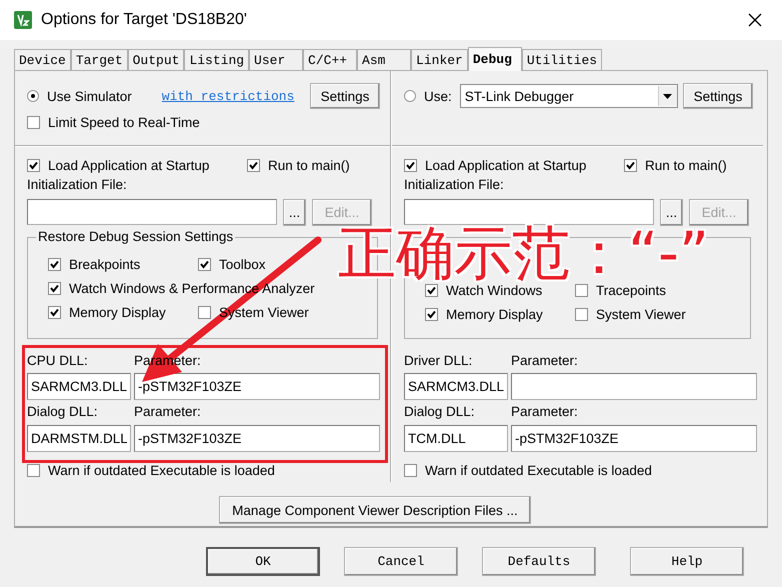 The height and width of the screenshot is (587, 782). What do you see at coordinates (242, 264) in the screenshot?
I see `checkbox-label: Toolbox` at bounding box center [242, 264].